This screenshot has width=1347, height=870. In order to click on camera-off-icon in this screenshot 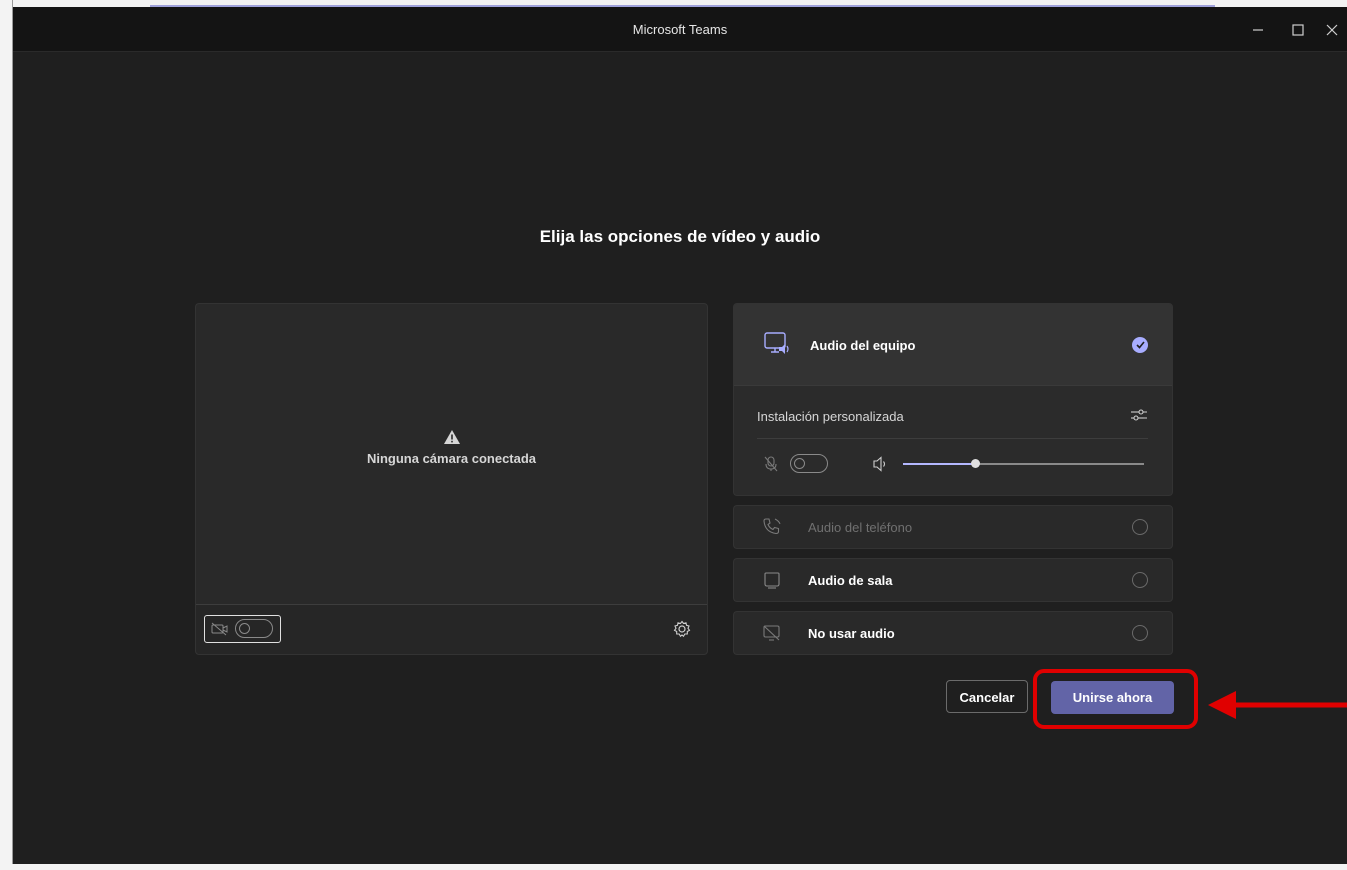, I will do `click(219, 629)`.